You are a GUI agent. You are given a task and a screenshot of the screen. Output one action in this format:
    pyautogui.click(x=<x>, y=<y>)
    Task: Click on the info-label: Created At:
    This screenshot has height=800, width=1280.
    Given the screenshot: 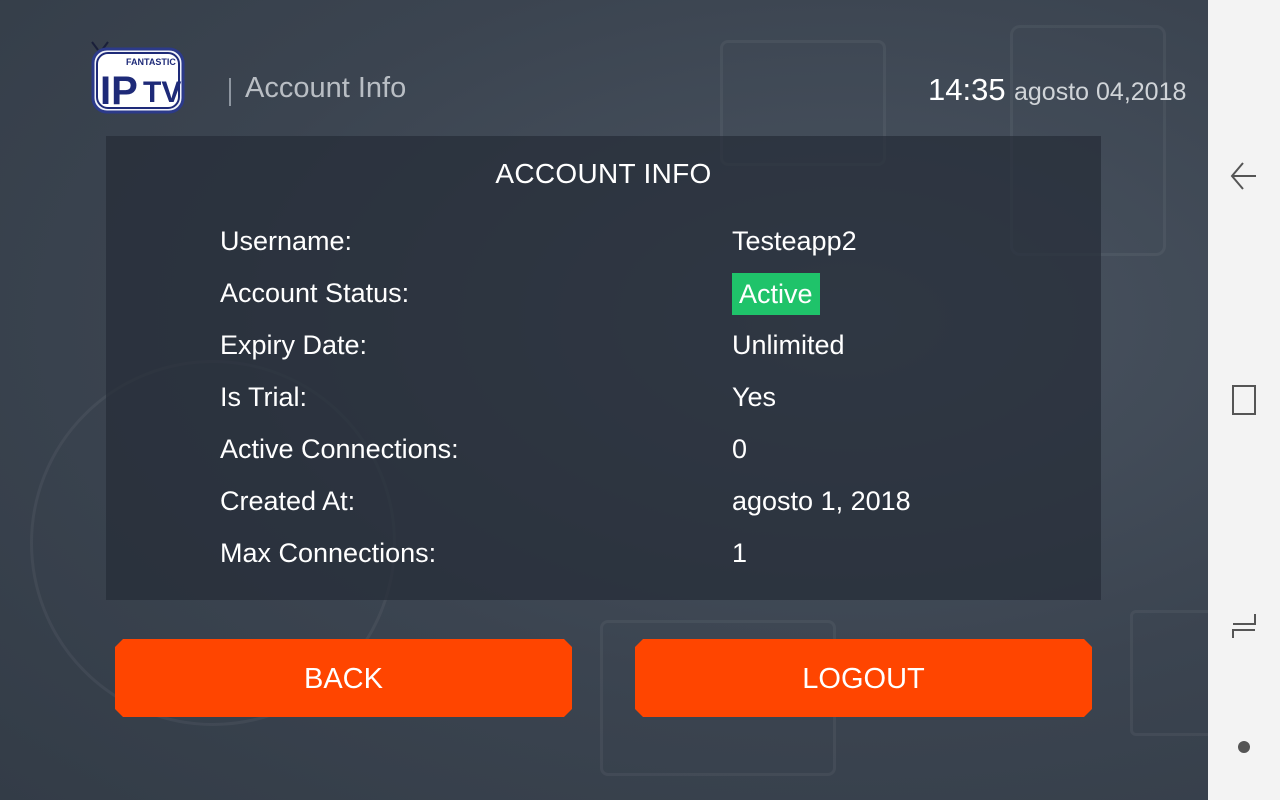 What is the action you would take?
    pyautogui.click(x=288, y=501)
    